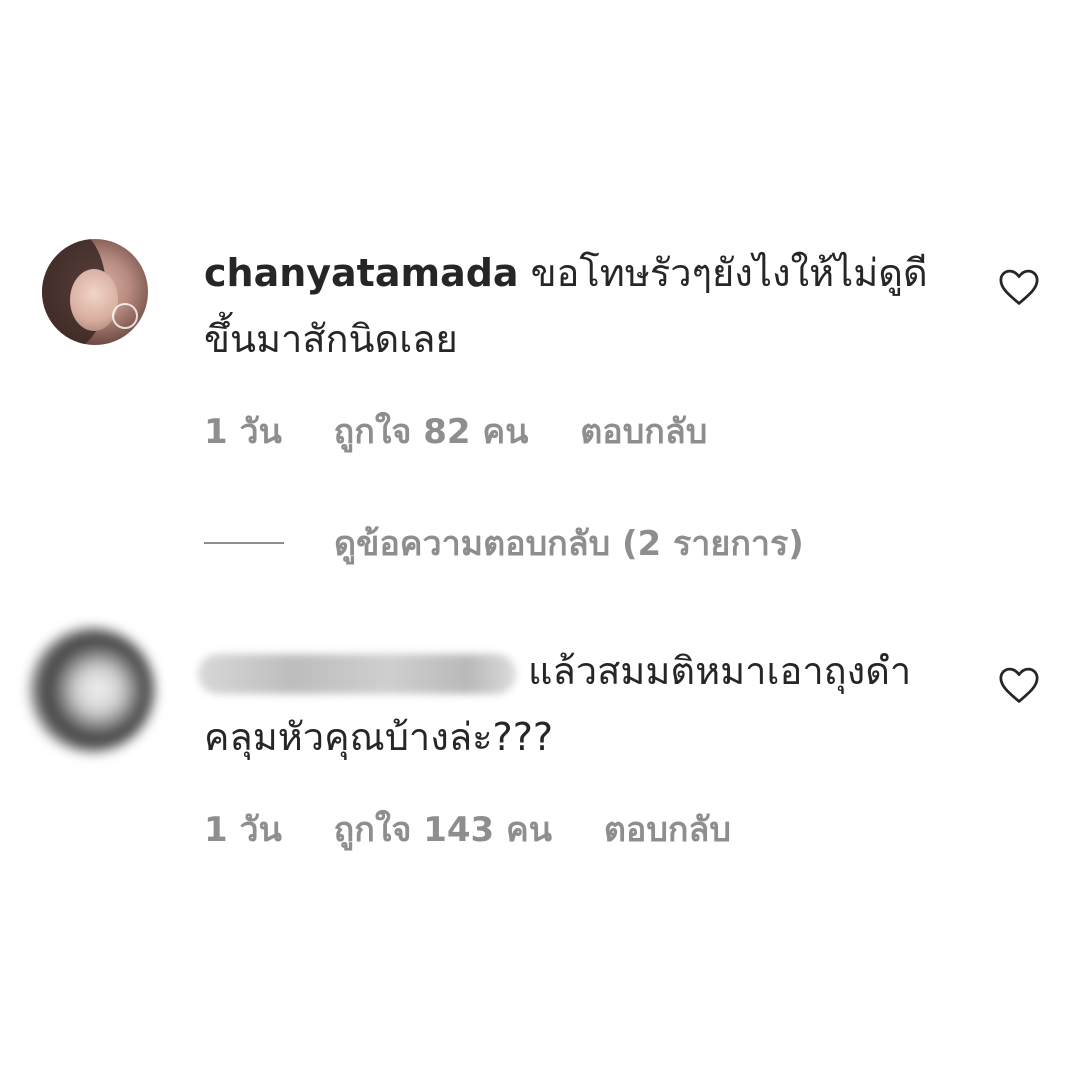 The image size is (1080, 1080). I want to click on replies-divider-line, so click(244, 543).